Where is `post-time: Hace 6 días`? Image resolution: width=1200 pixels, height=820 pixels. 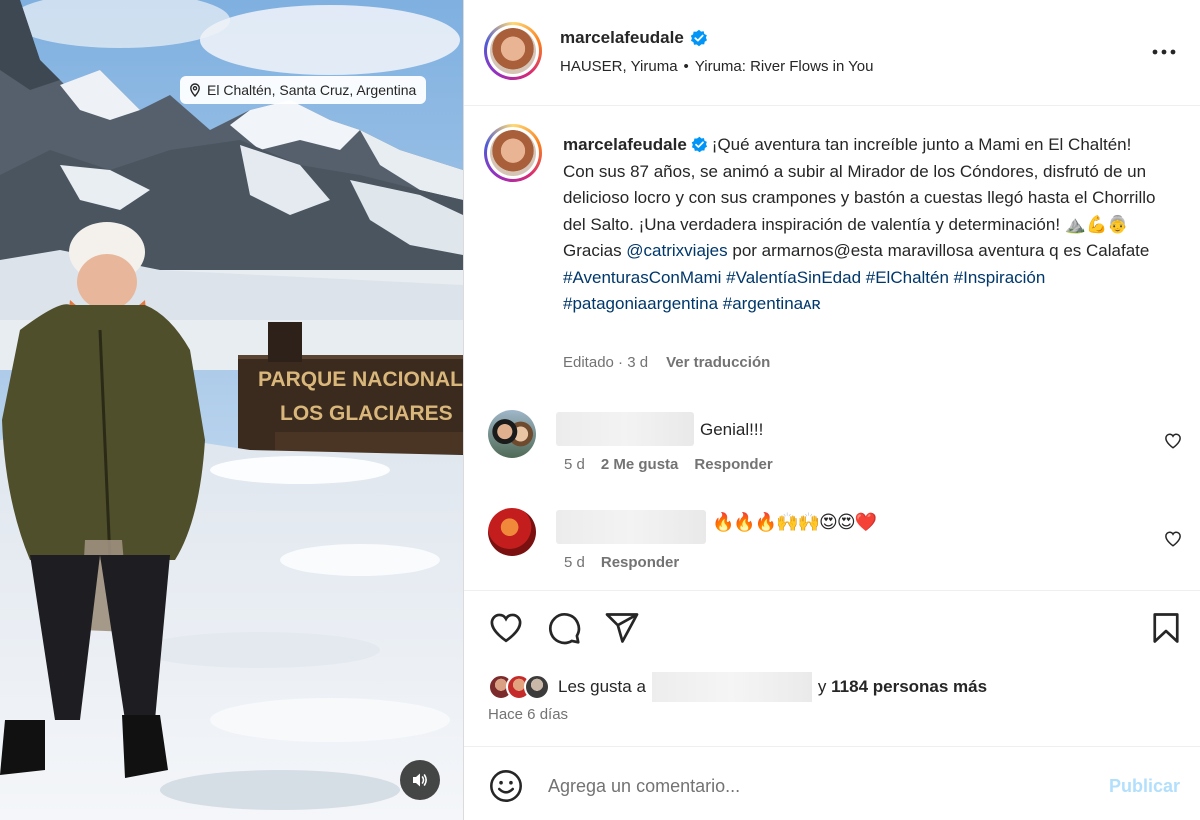 post-time: Hace 6 días is located at coordinates (528, 714).